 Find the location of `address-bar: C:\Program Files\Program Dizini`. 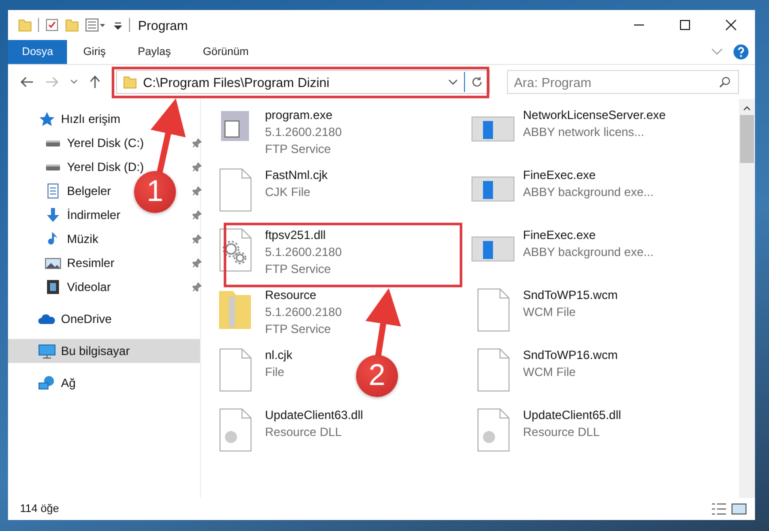

address-bar: C:\Program Files\Program Dizini is located at coordinates (303, 82).